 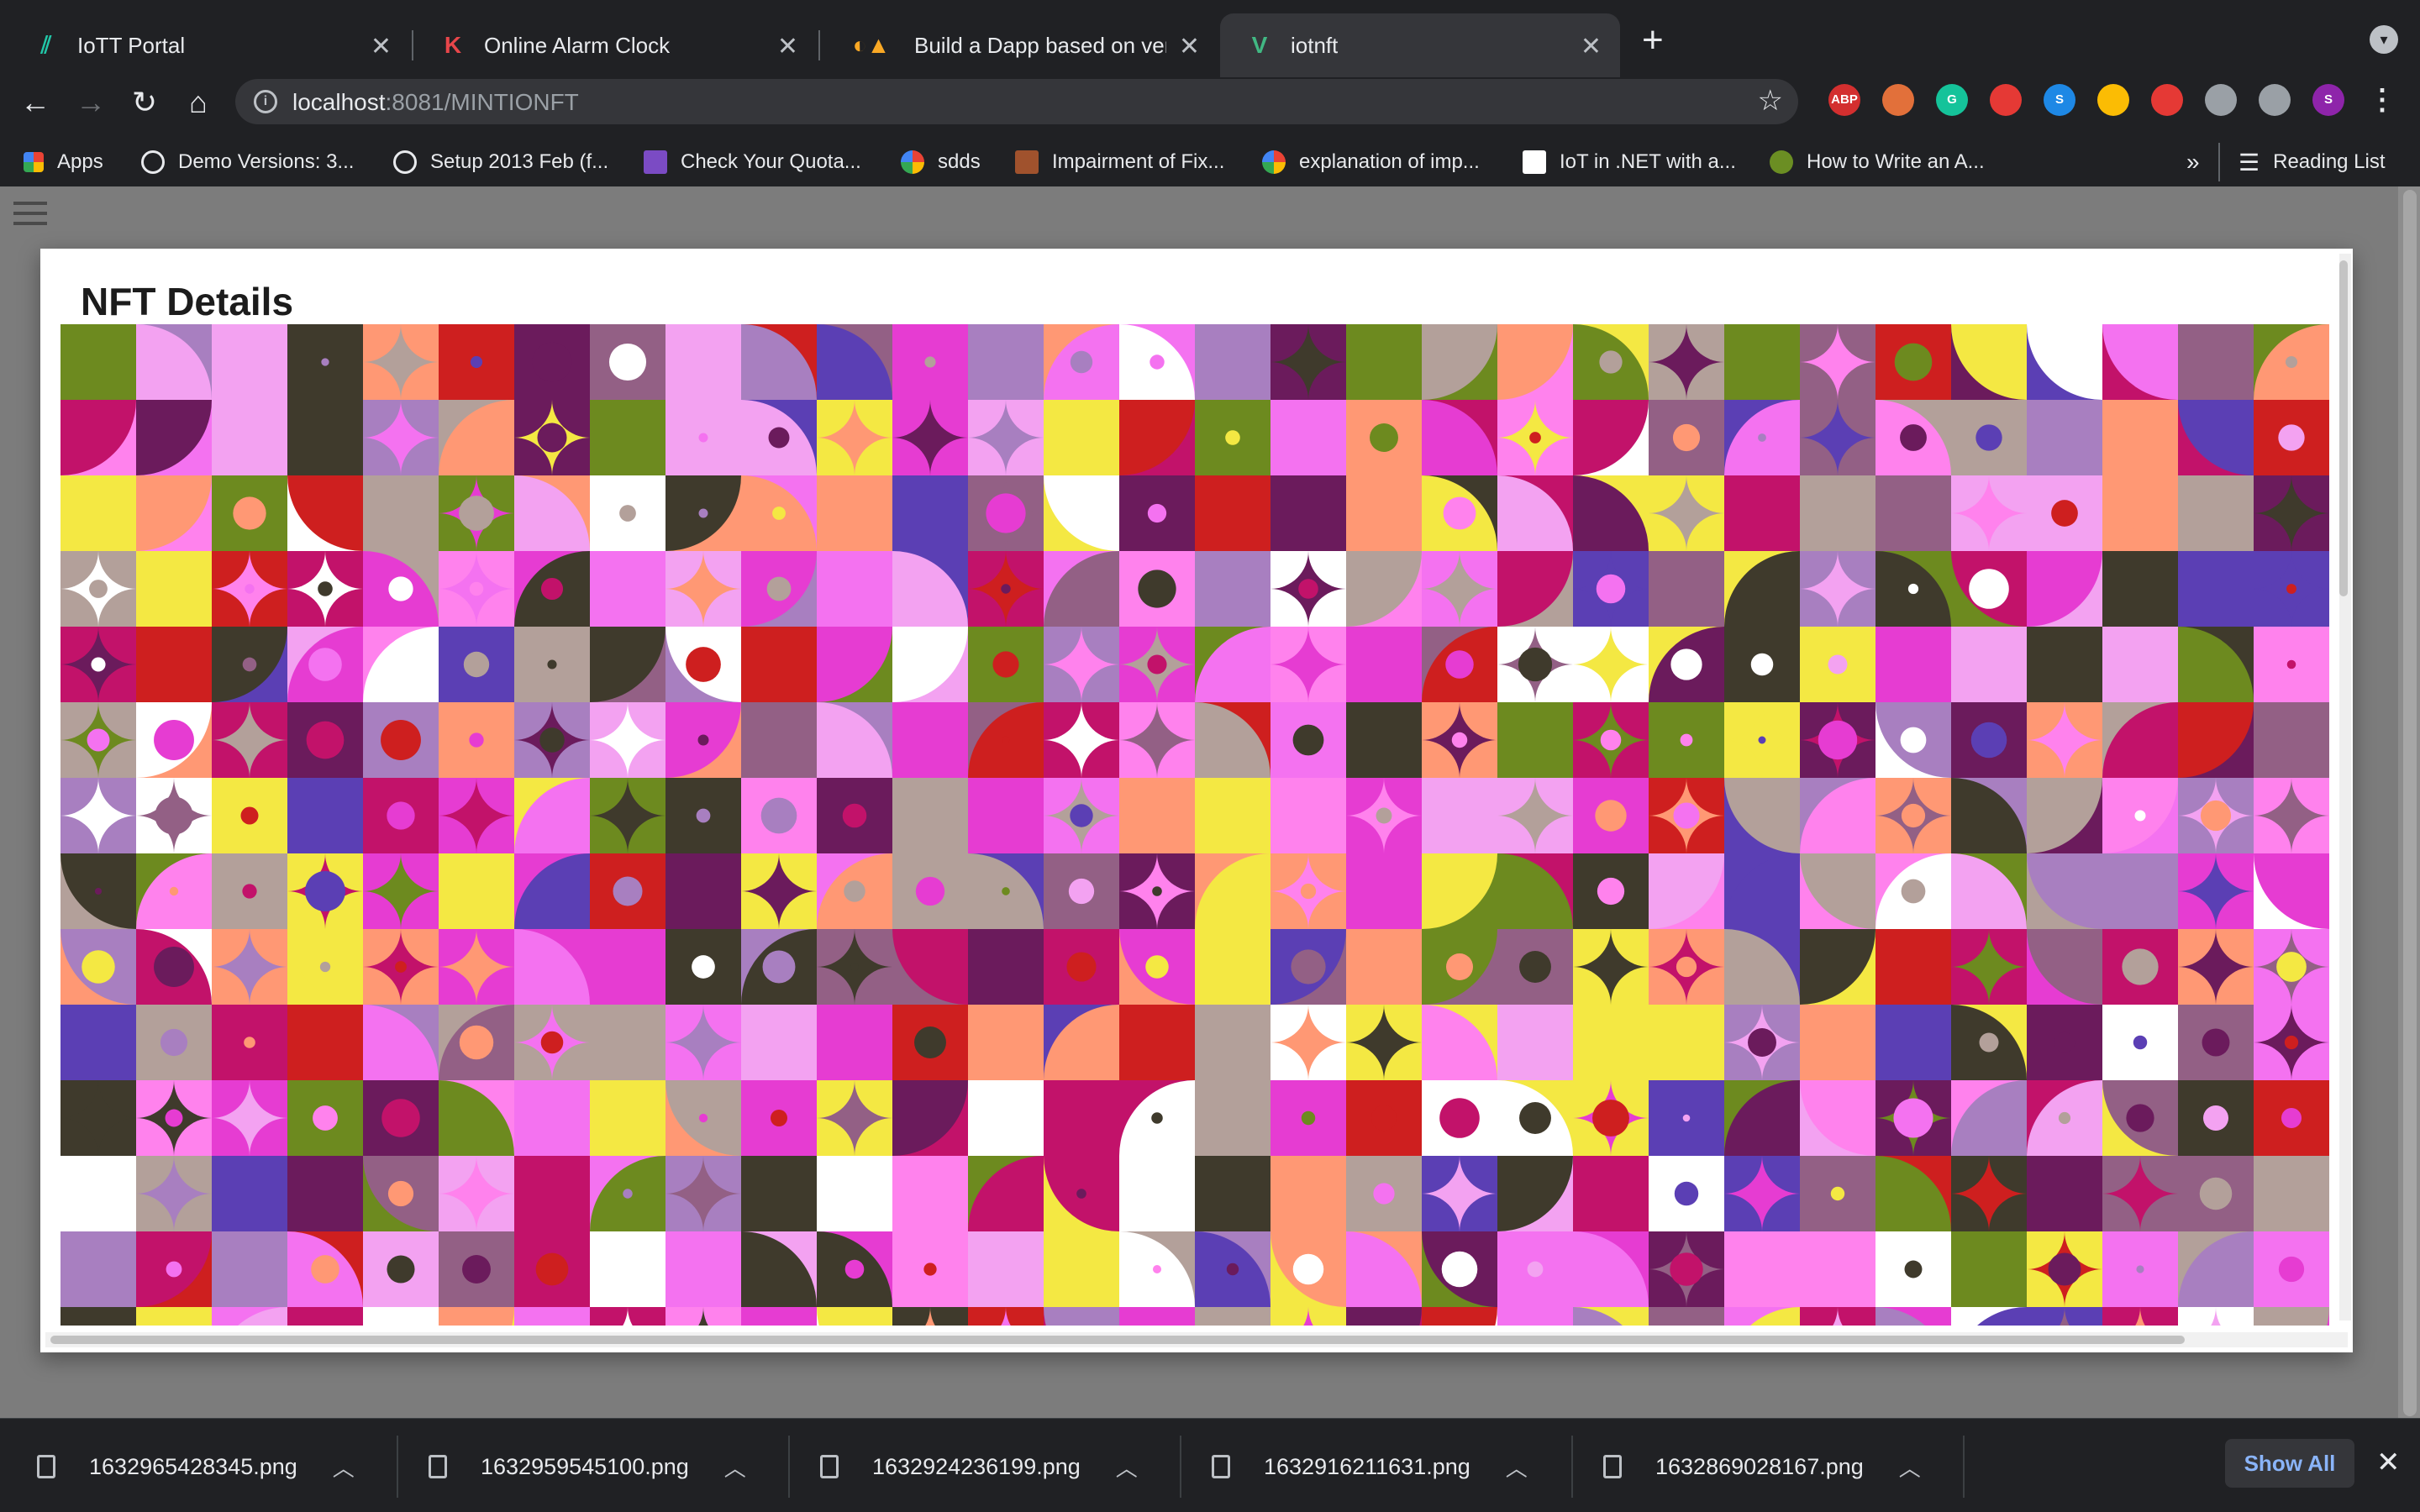 I want to click on dialog-scrollbar, so click(x=2345, y=787).